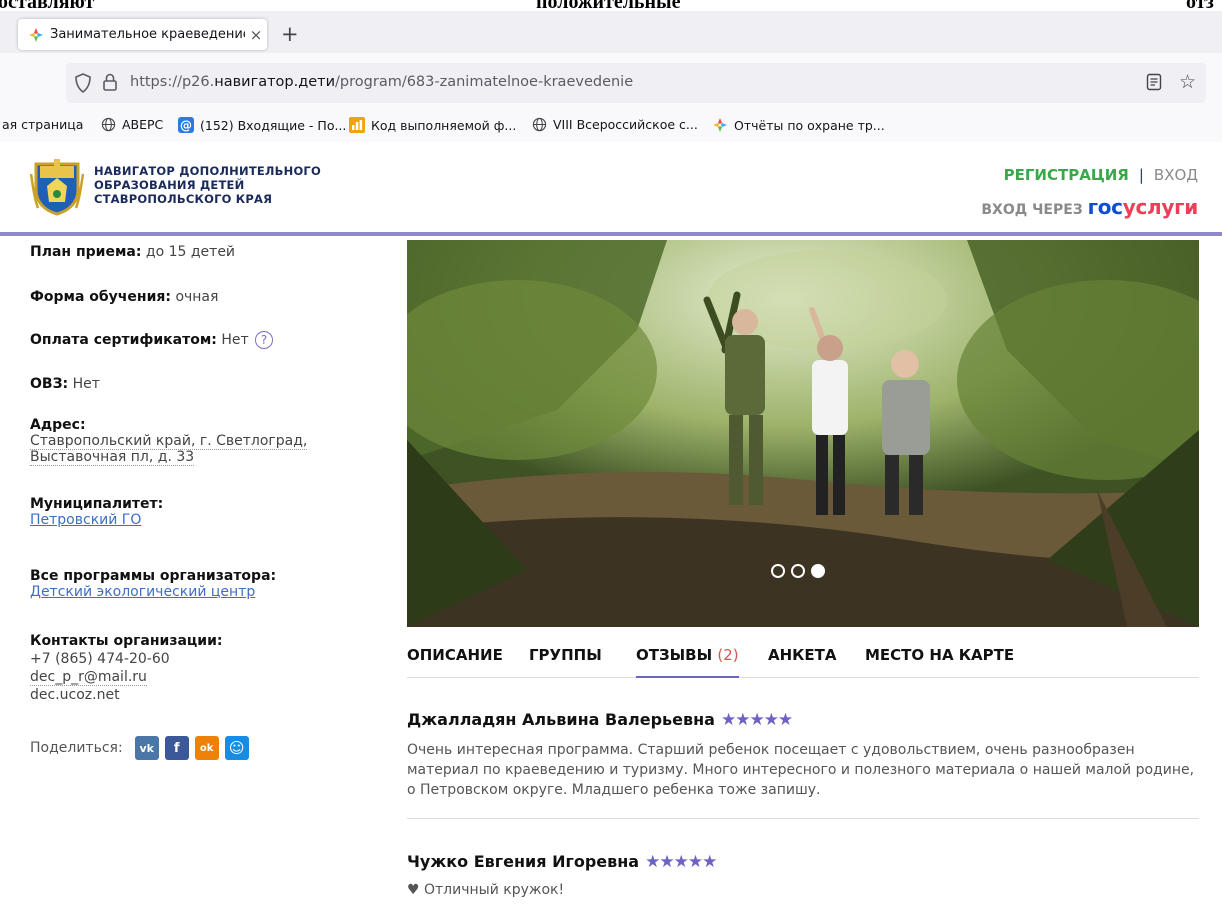  I want to click on vk-icon: vk, so click(146, 748).